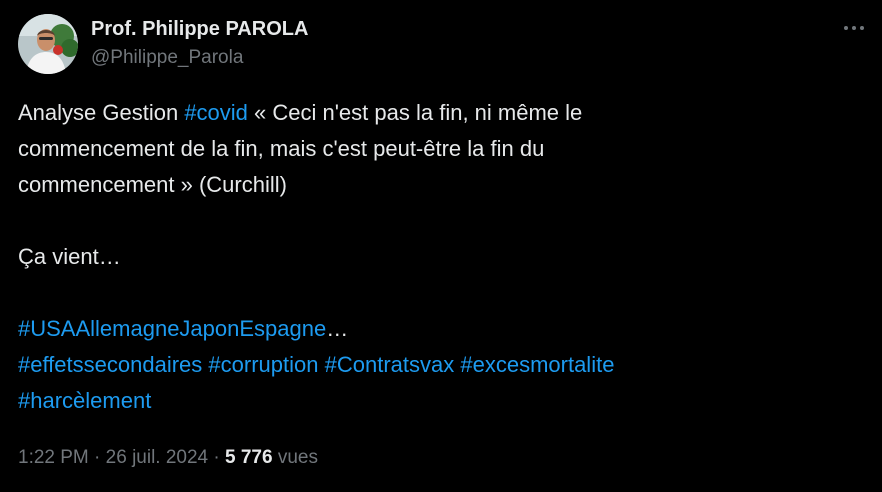  What do you see at coordinates (84, 400) in the screenshot?
I see `hashtag-link: #harcèlement` at bounding box center [84, 400].